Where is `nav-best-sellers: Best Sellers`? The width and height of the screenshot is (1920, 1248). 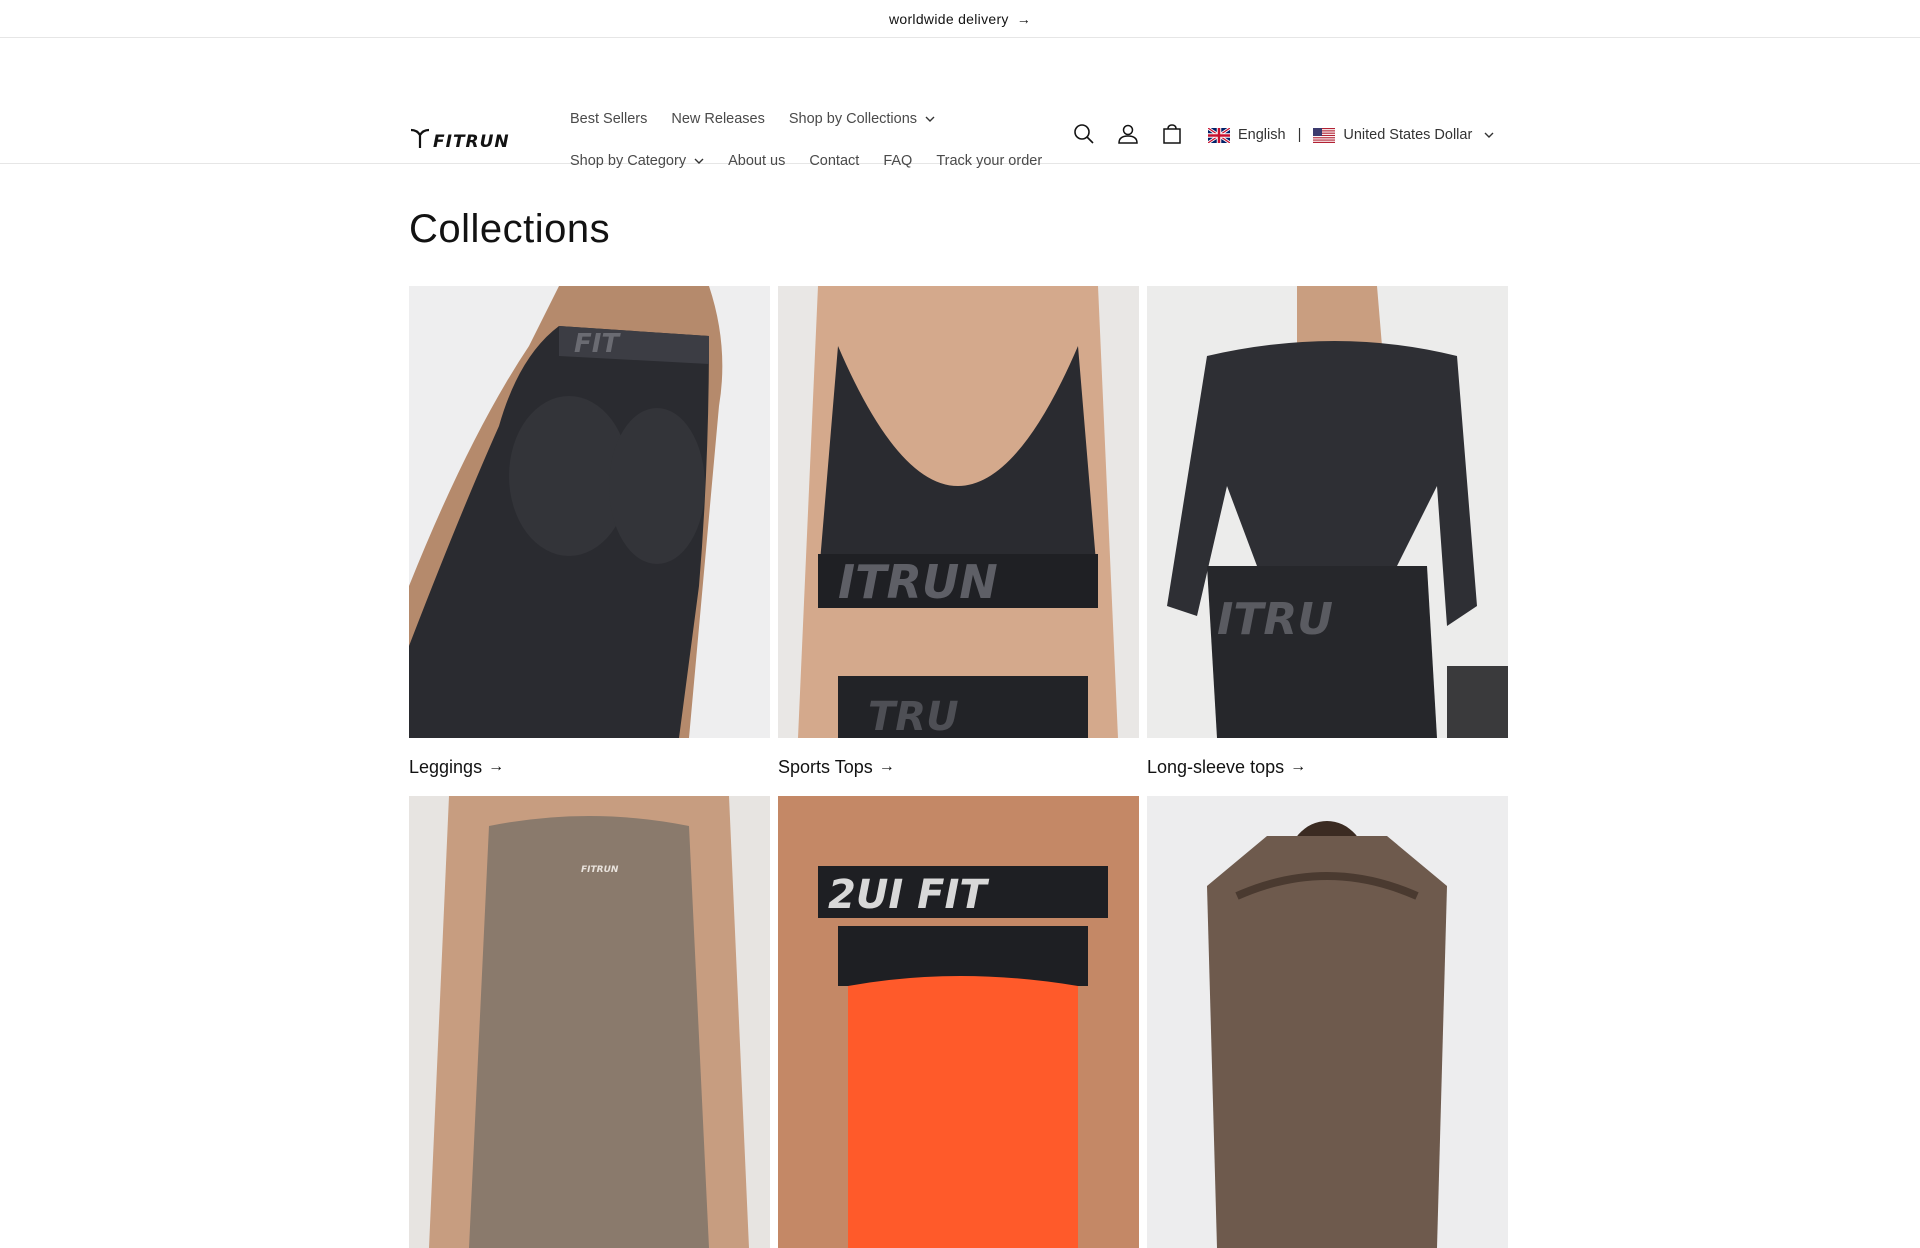 nav-best-sellers: Best Sellers is located at coordinates (608, 119).